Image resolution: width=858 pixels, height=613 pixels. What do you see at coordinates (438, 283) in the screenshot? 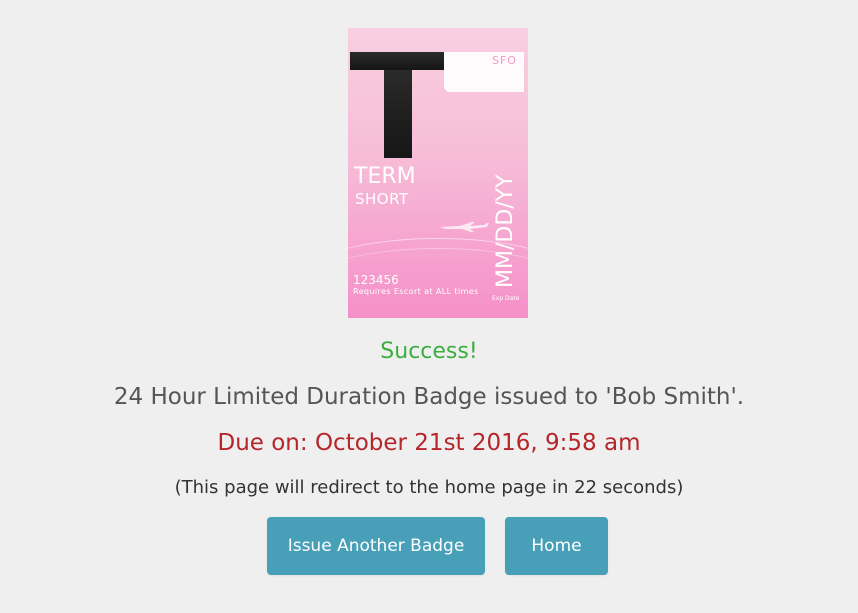
I see `badge-arc` at bounding box center [438, 283].